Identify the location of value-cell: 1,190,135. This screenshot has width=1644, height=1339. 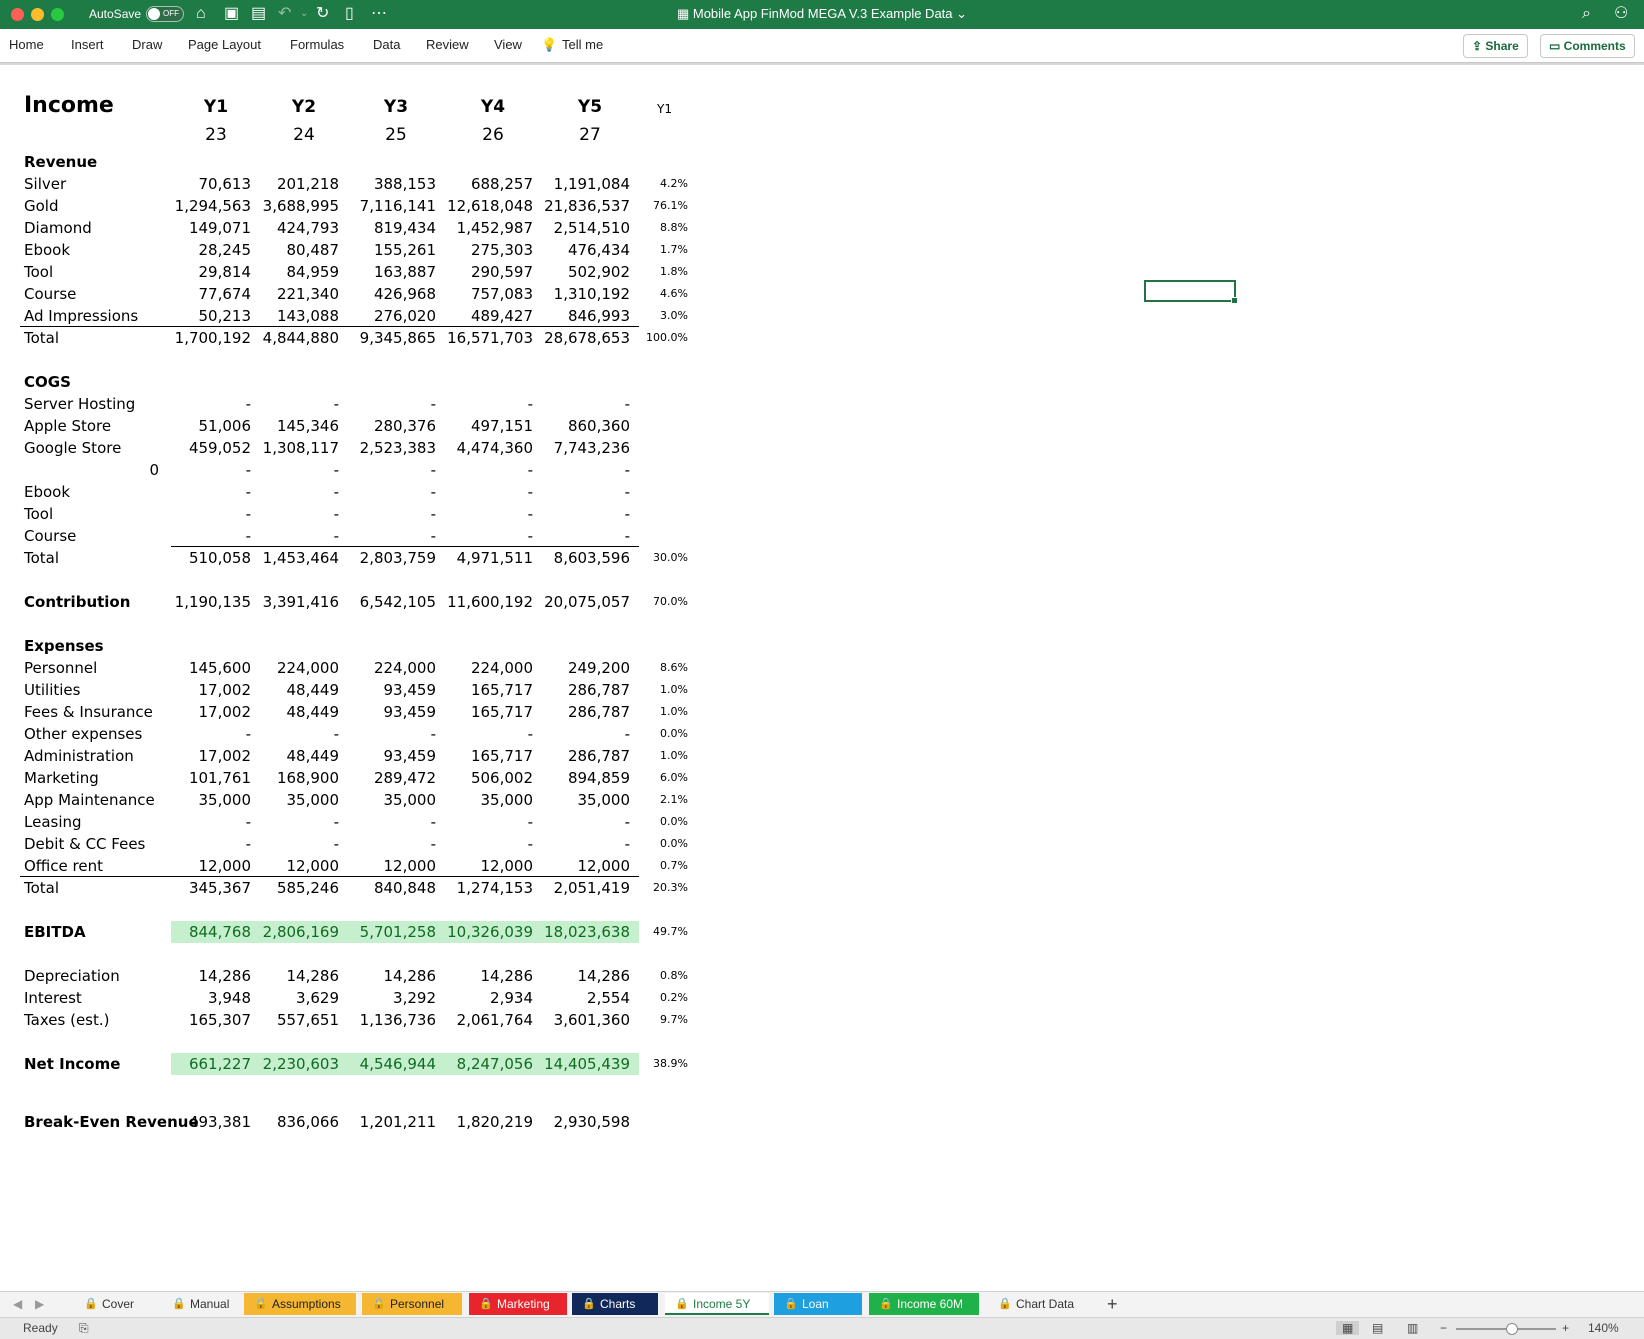
(213, 602).